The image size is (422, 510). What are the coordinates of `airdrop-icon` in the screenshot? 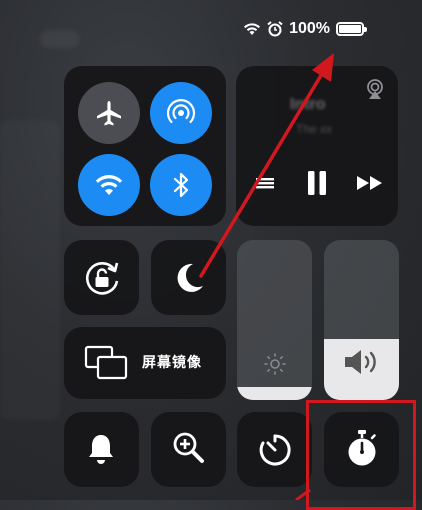 It's located at (181, 111).